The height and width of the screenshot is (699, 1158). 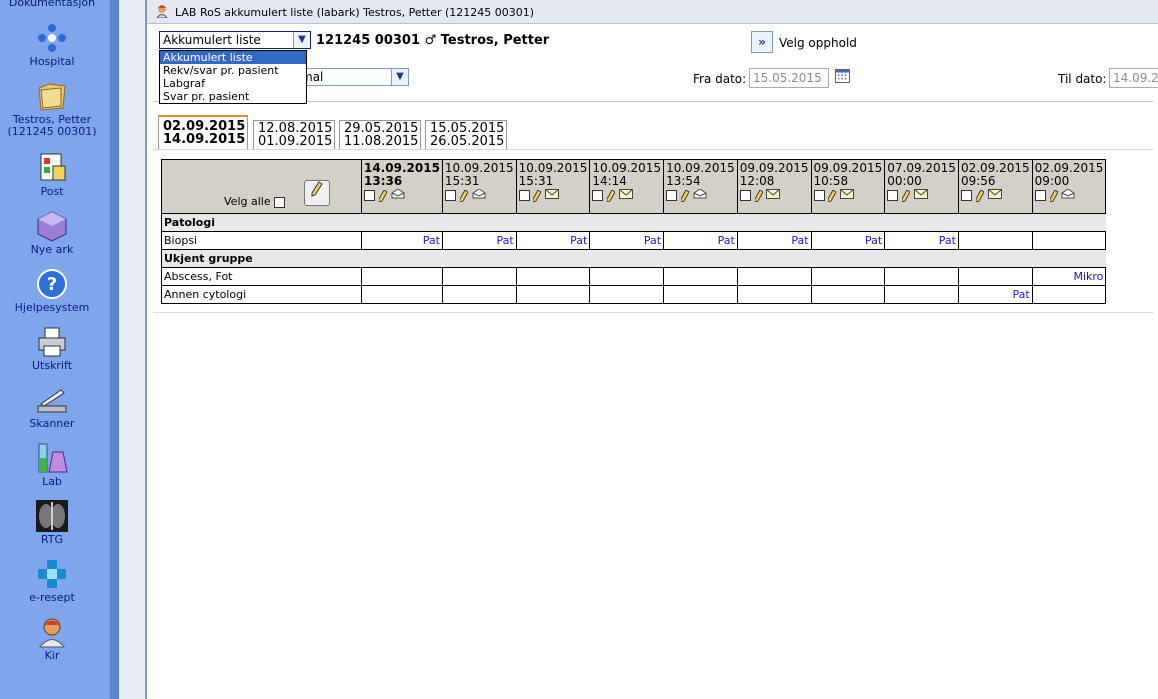 What do you see at coordinates (203, 132) in the screenshot?
I see `date-range-tab: 02.09.2015 14.09.2015` at bounding box center [203, 132].